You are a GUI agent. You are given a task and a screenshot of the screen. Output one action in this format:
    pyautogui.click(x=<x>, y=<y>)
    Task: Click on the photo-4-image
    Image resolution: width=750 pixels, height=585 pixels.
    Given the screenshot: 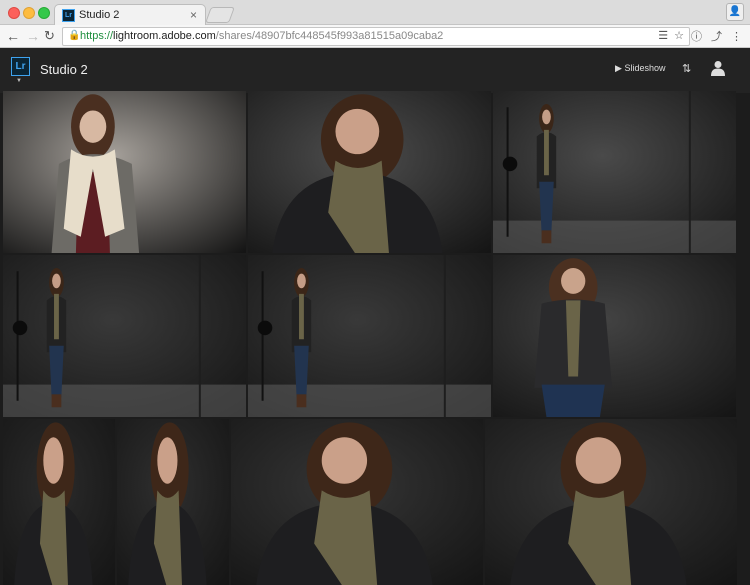 What is the action you would take?
    pyautogui.click(x=124, y=336)
    